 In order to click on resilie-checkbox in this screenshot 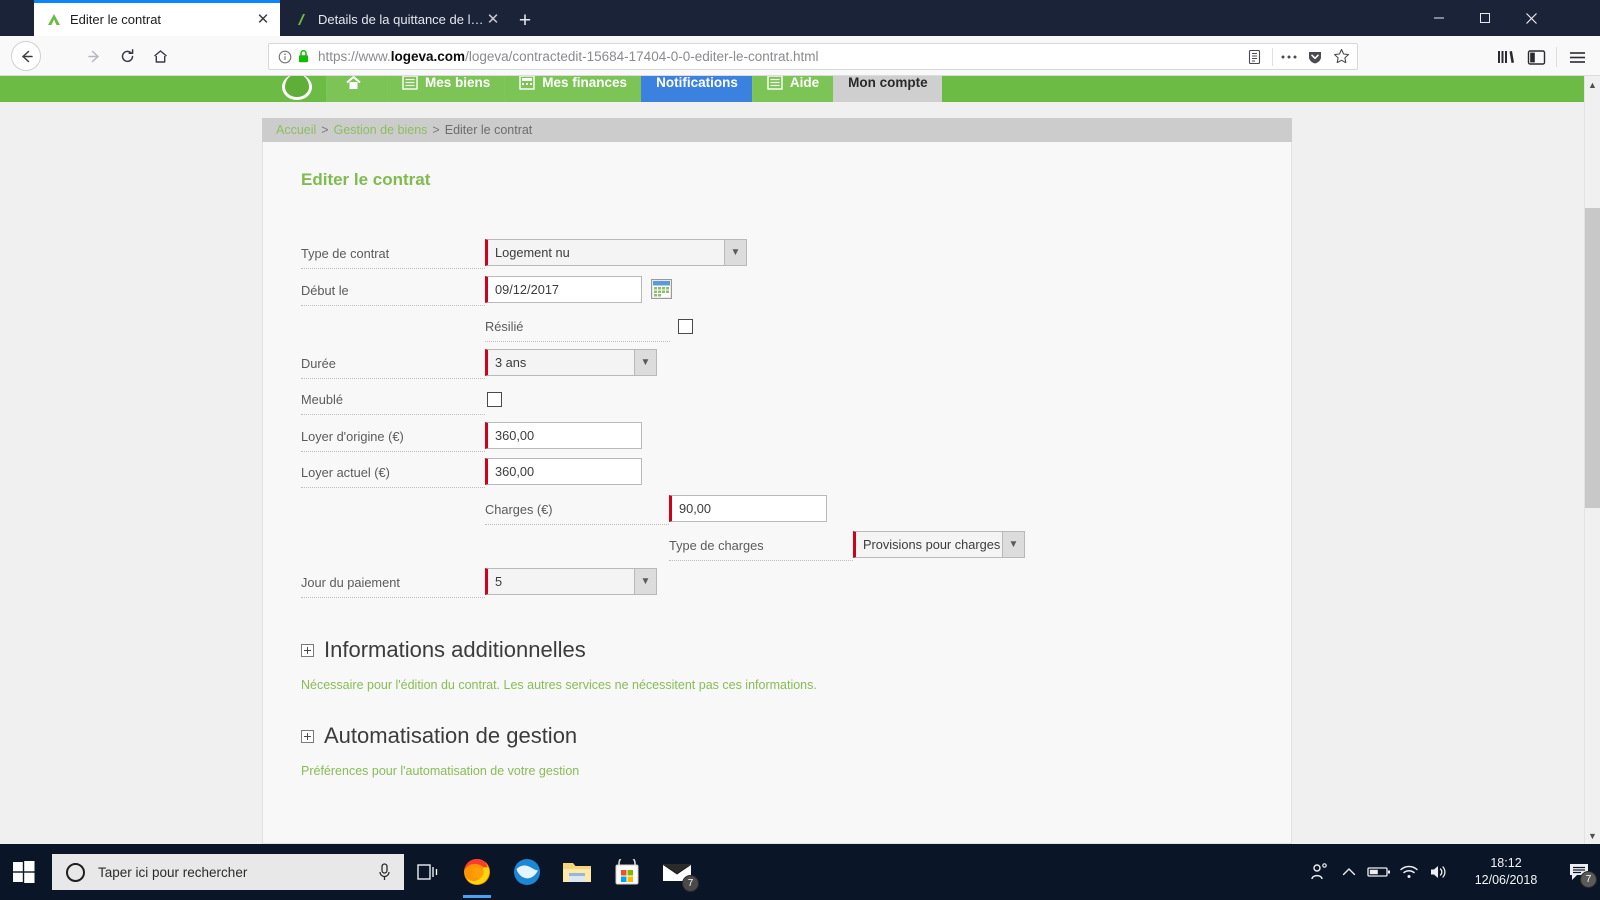, I will do `click(685, 326)`.